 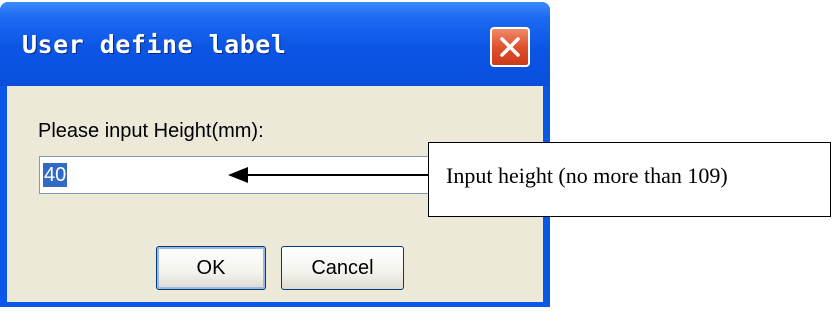 What do you see at coordinates (328, 175) in the screenshot?
I see `arrow-left-icon` at bounding box center [328, 175].